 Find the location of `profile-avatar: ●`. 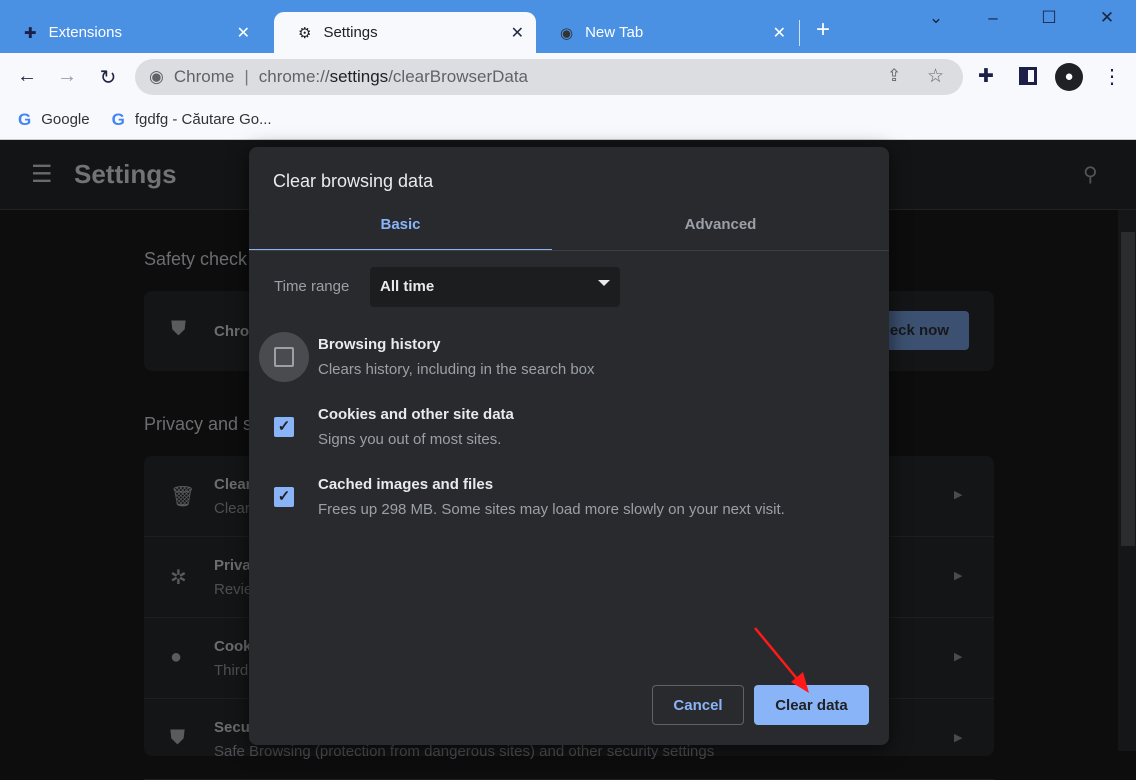

profile-avatar: ● is located at coordinates (1069, 77).